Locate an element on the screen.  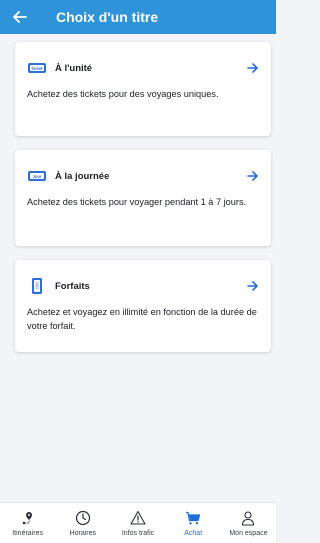
back-button is located at coordinates (20, 17).